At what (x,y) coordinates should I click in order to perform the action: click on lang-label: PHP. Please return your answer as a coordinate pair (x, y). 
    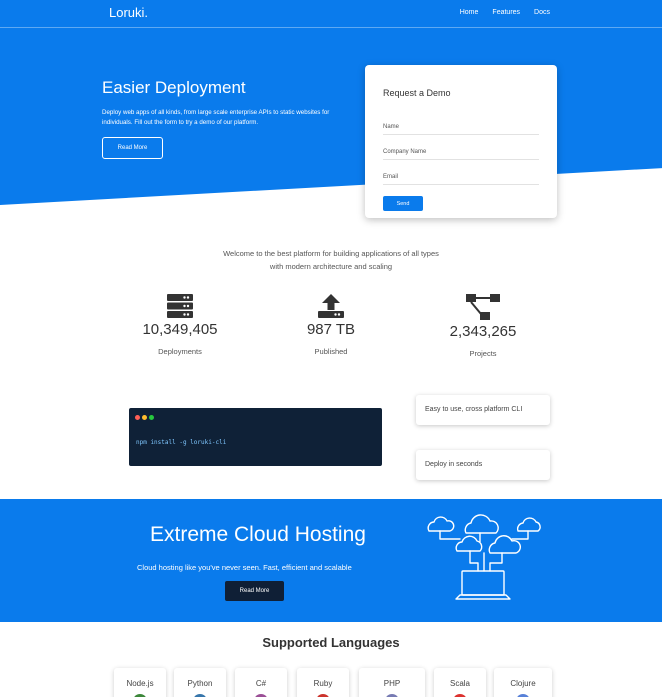
    Looking at the image, I should click on (392, 683).